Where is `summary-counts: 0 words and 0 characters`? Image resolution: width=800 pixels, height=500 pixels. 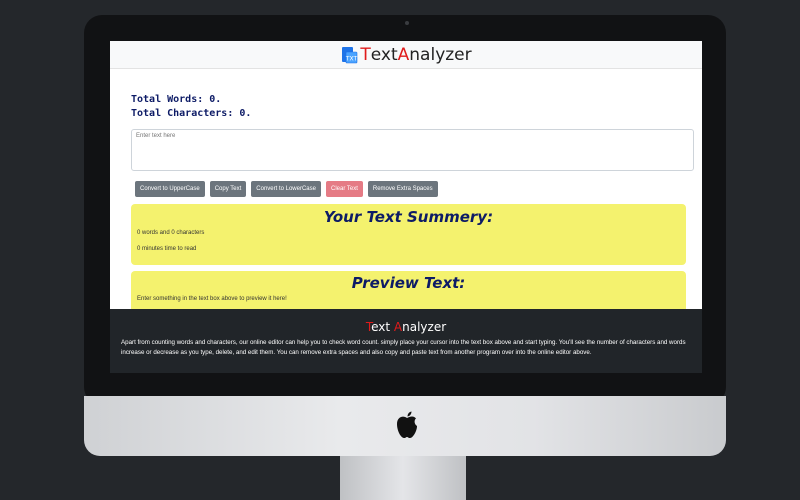
summary-counts: 0 words and 0 characters is located at coordinates (171, 233).